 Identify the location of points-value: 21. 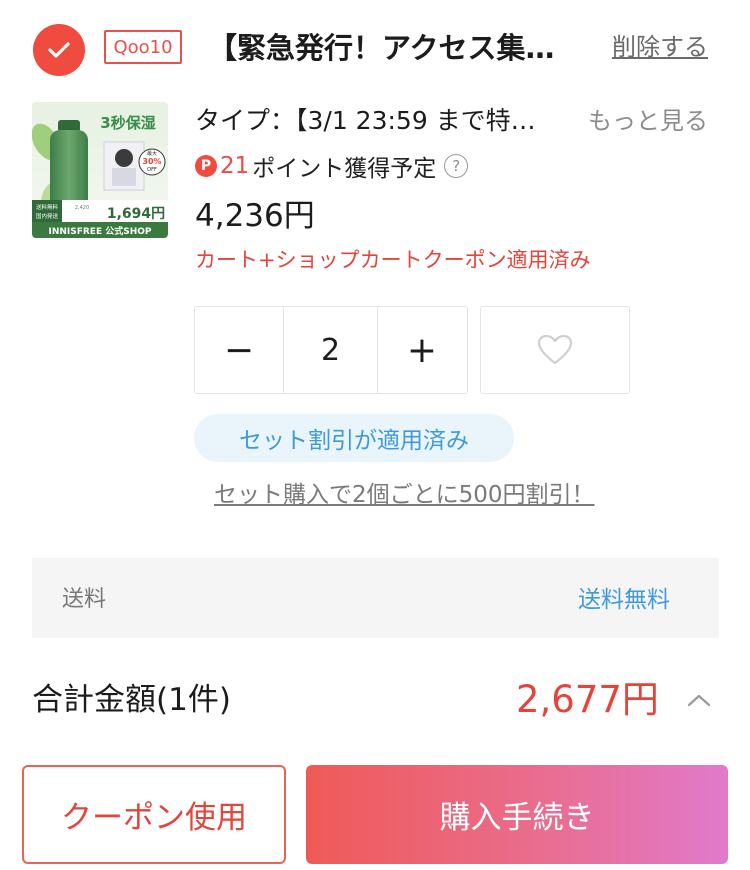
(235, 166).